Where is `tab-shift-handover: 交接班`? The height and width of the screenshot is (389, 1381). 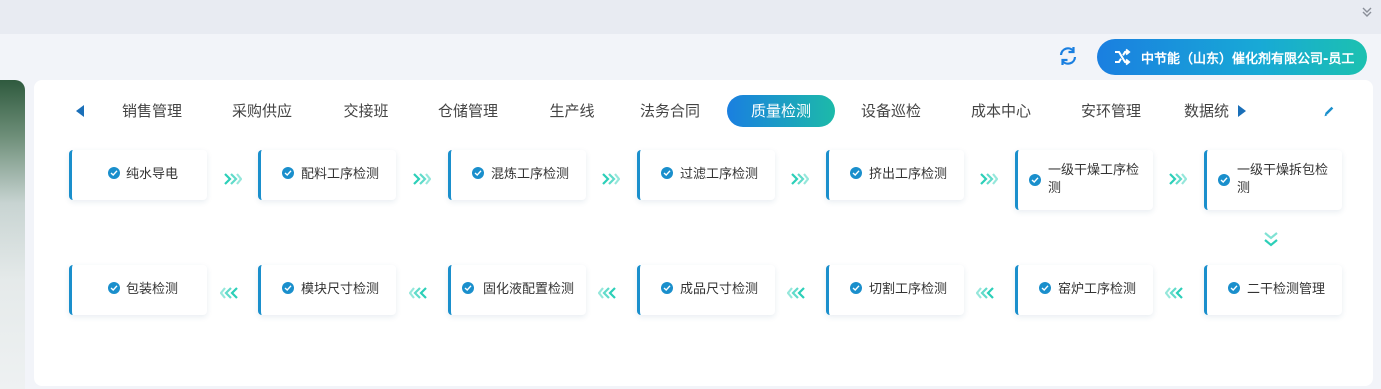 tab-shift-handover: 交接班 is located at coordinates (366, 111).